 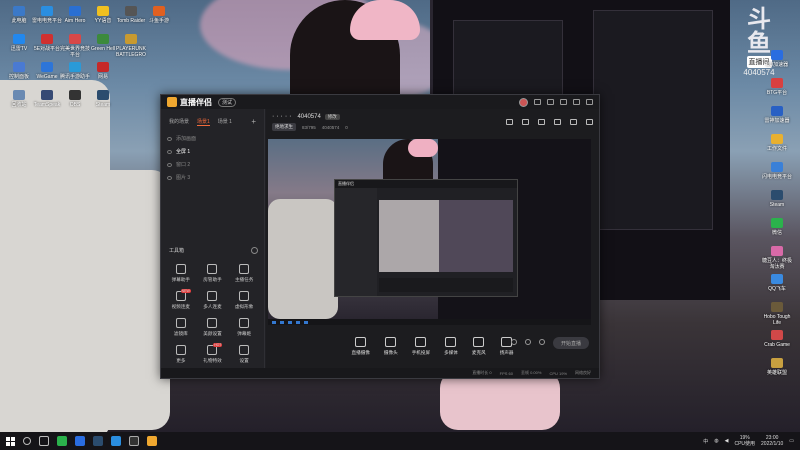 What do you see at coordinates (134, 441) in the screenshot?
I see `tr-icon` at bounding box center [134, 441].